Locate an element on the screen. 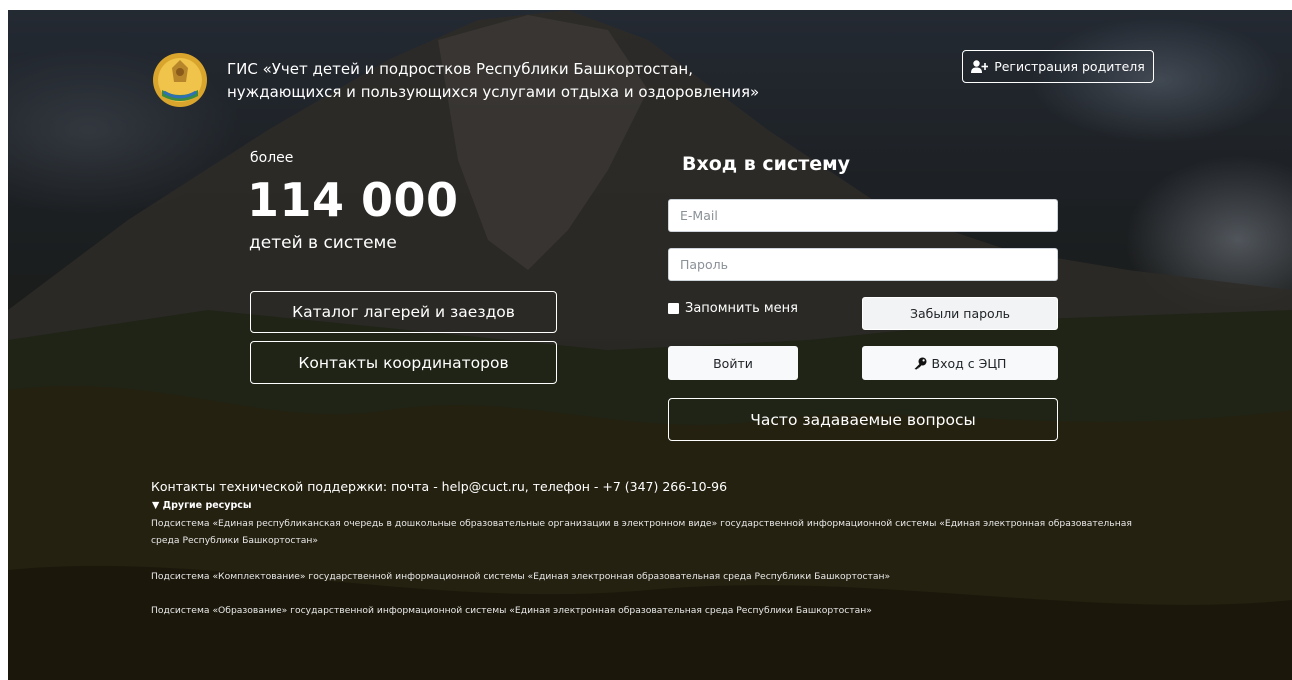  checkbox-box is located at coordinates (673, 308).